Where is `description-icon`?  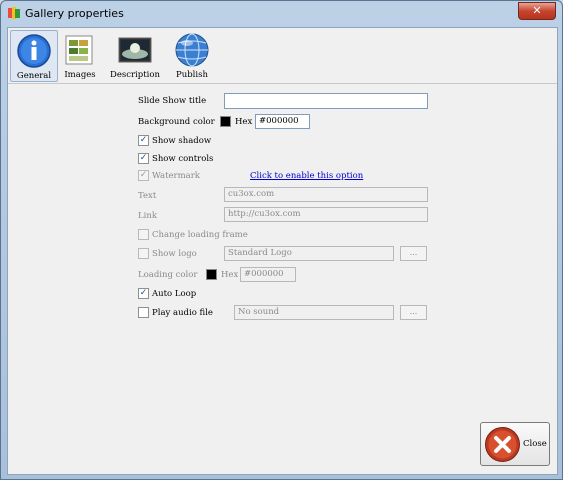
description-icon is located at coordinates (135, 50).